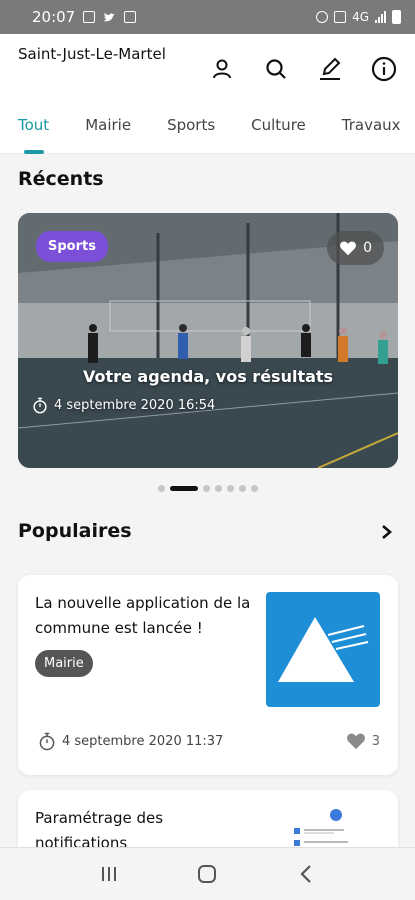 This screenshot has width=415, height=900. What do you see at coordinates (110, 16) in the screenshot?
I see `twitter-icon` at bounding box center [110, 16].